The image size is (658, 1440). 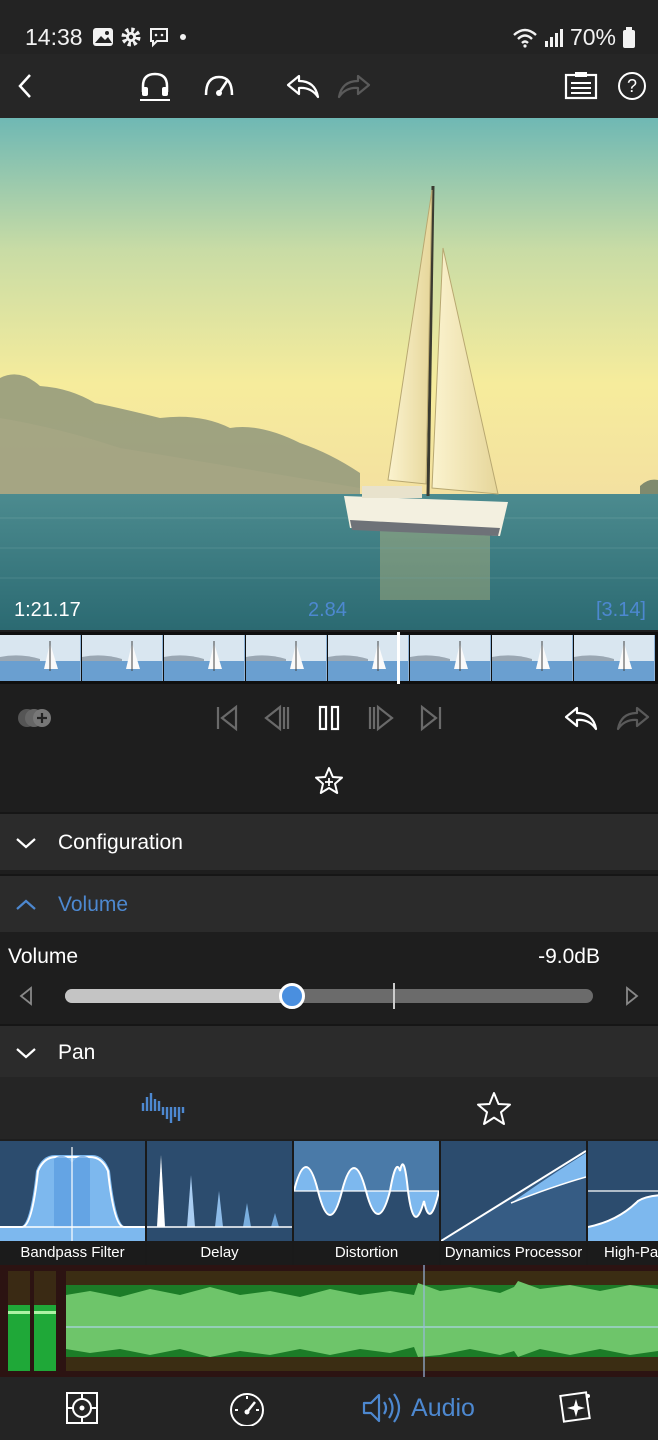 I want to click on add-track-icon, so click(x=34, y=718).